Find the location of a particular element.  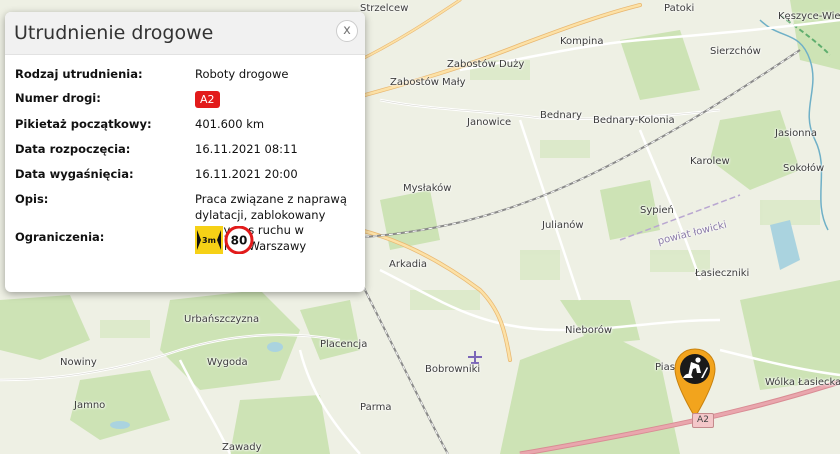

place-label: Nowiny is located at coordinates (78, 362).